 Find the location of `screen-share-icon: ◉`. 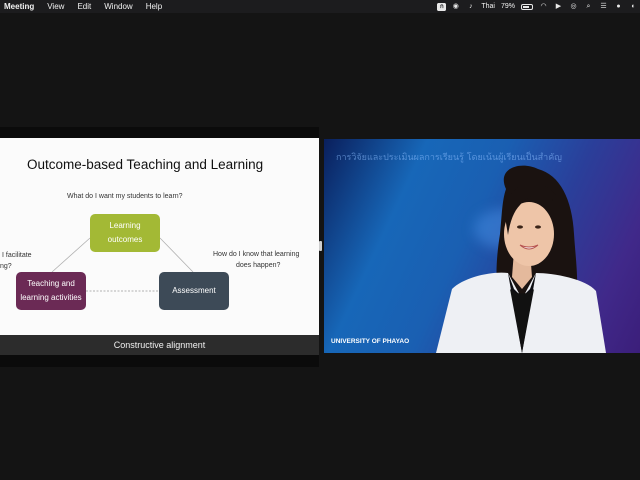

screen-share-icon: ◉ is located at coordinates (455, 7).